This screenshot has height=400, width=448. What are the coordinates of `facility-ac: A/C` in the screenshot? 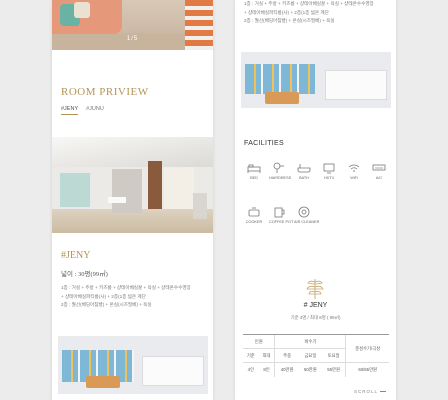 It's located at (379, 171).